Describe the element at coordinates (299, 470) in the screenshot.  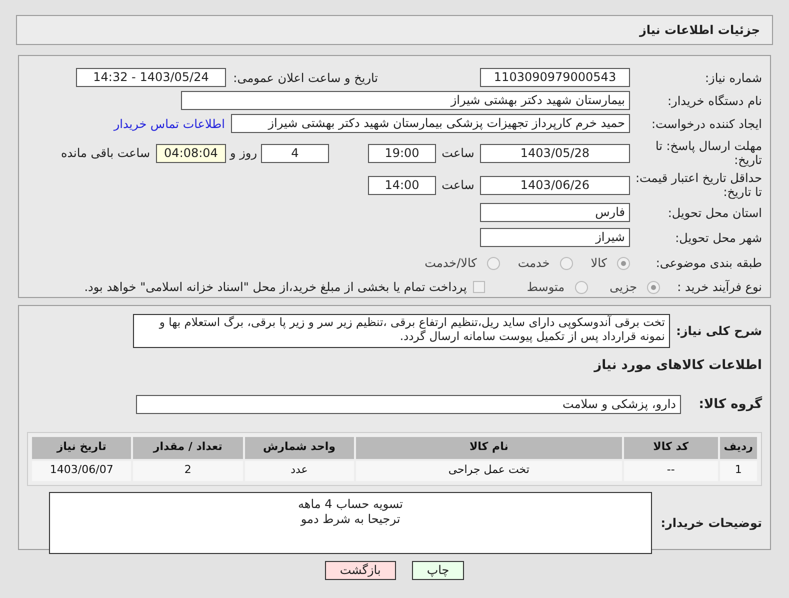
I see `table-cell: عدد` at that location.